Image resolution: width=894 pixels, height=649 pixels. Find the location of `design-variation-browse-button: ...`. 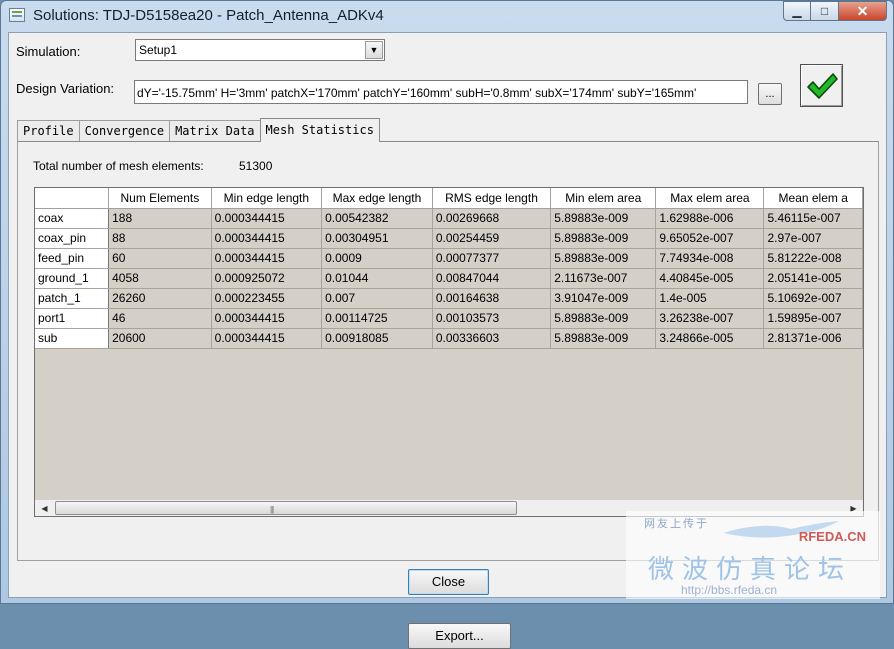

design-variation-browse-button: ... is located at coordinates (770, 94).